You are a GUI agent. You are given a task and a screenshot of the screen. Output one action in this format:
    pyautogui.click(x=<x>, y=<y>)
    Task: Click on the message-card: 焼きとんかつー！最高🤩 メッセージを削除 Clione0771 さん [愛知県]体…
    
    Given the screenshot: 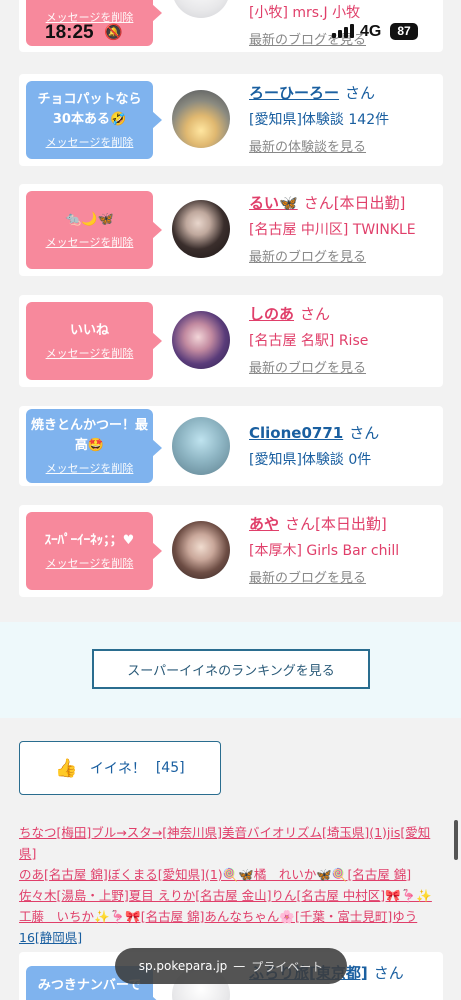 What is the action you would take?
    pyautogui.click(x=231, y=446)
    